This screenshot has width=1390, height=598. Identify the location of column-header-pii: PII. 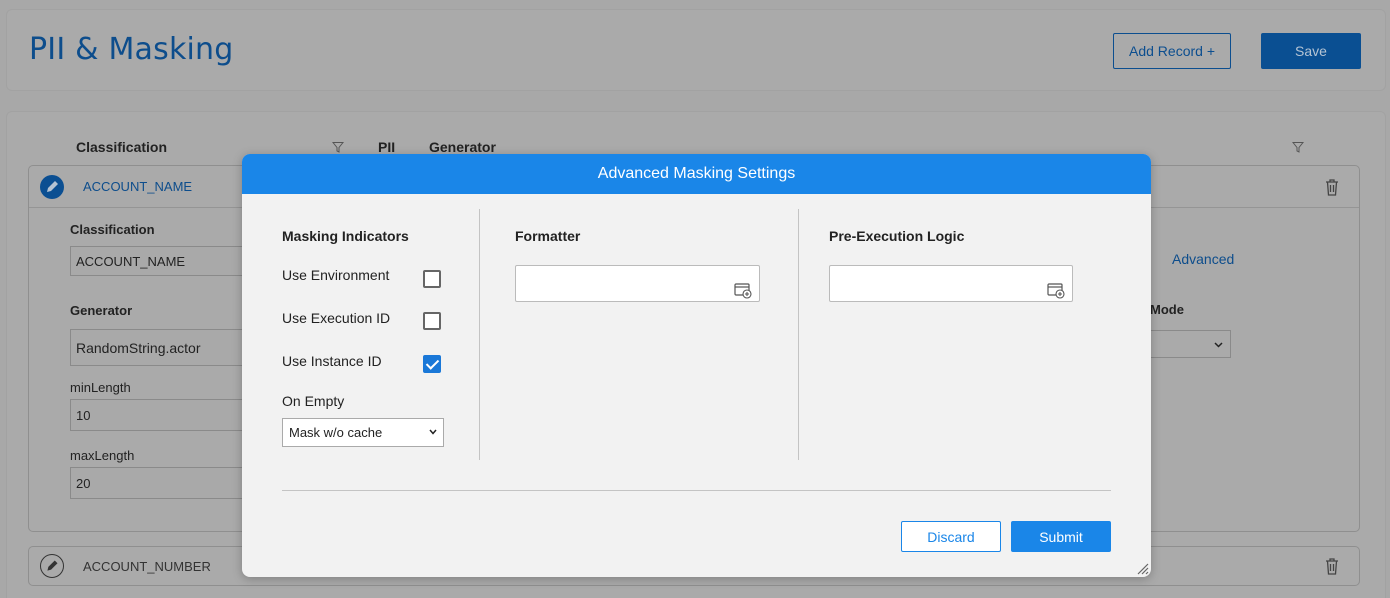
(387, 147).